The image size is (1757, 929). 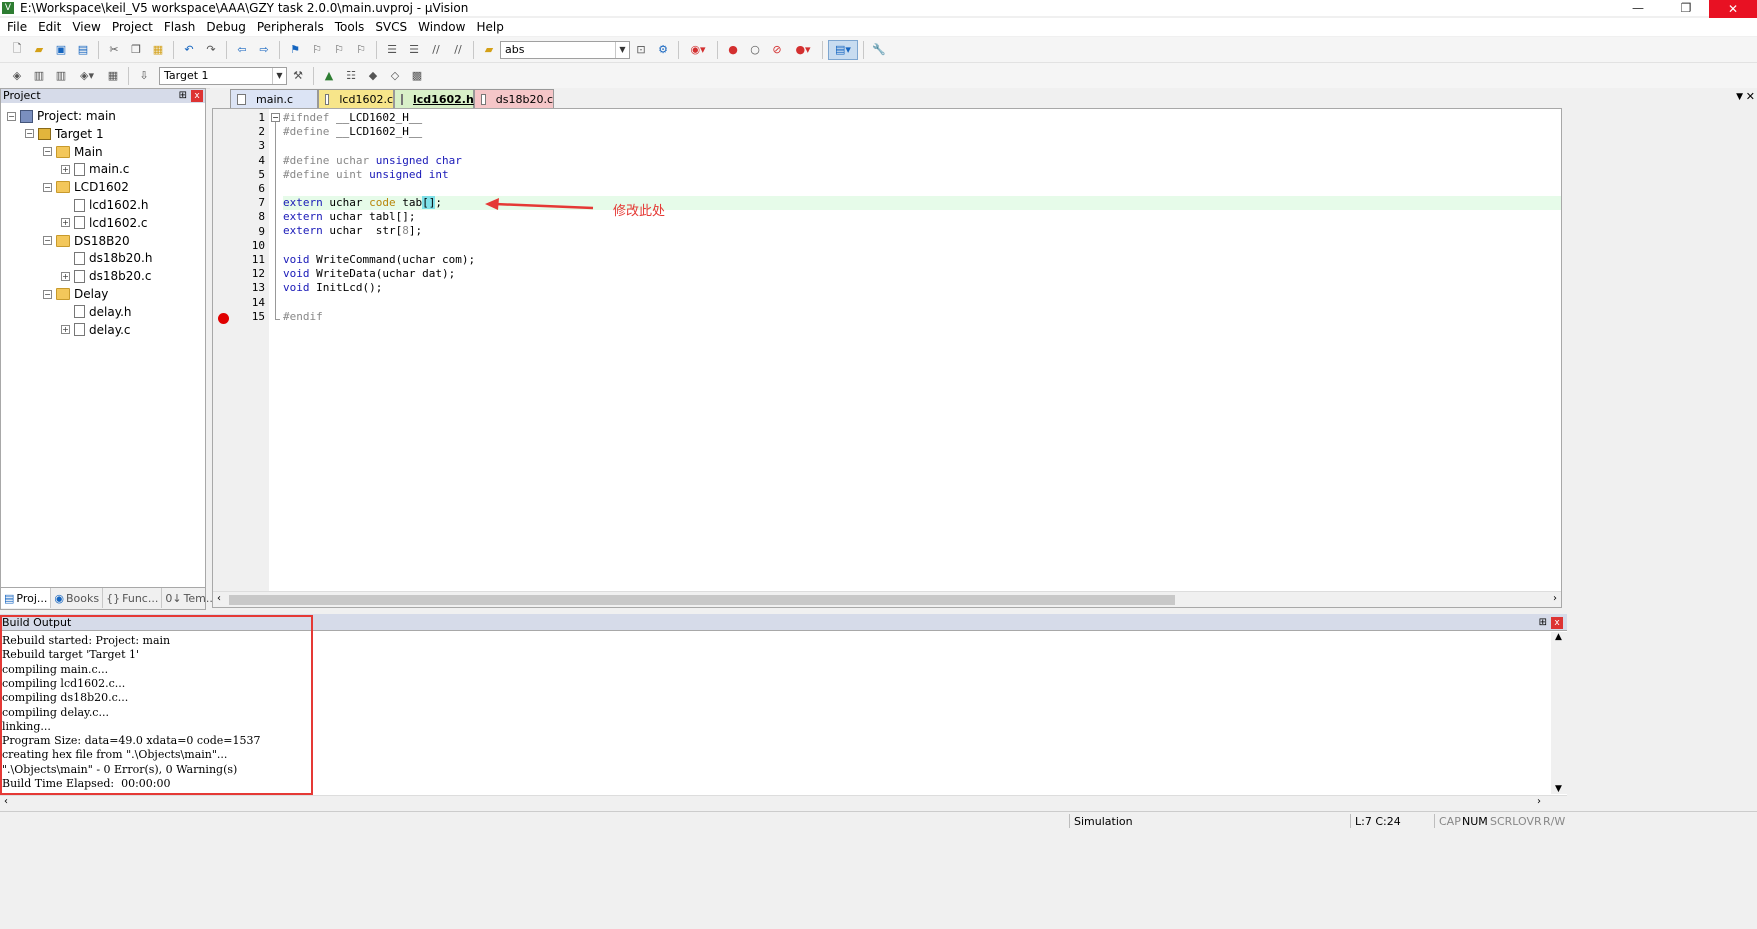 I want to click on translate-button: ◈, so click(x=17, y=76).